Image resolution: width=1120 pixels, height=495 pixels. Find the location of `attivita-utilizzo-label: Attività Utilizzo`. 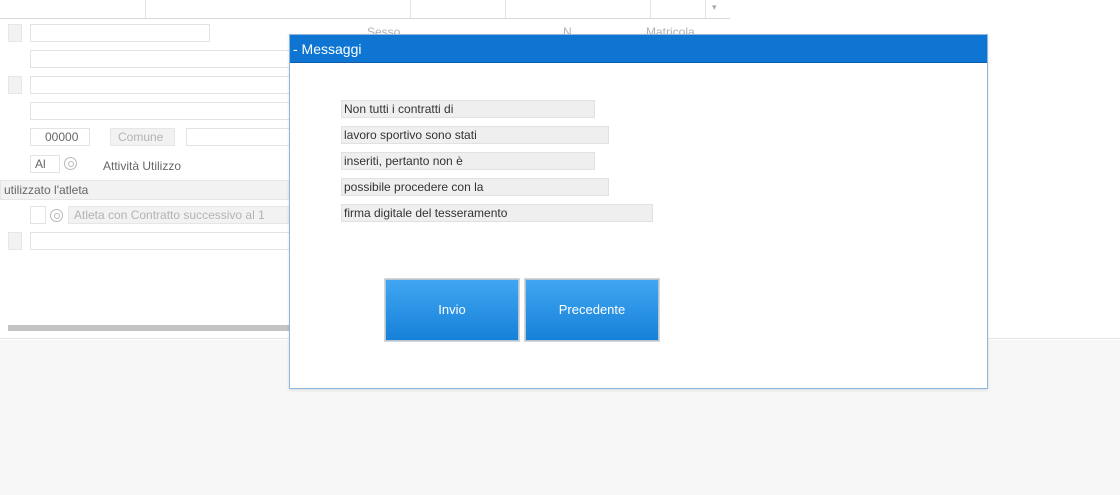

attivita-utilizzo-label: Attività Utilizzo is located at coordinates (142, 166).